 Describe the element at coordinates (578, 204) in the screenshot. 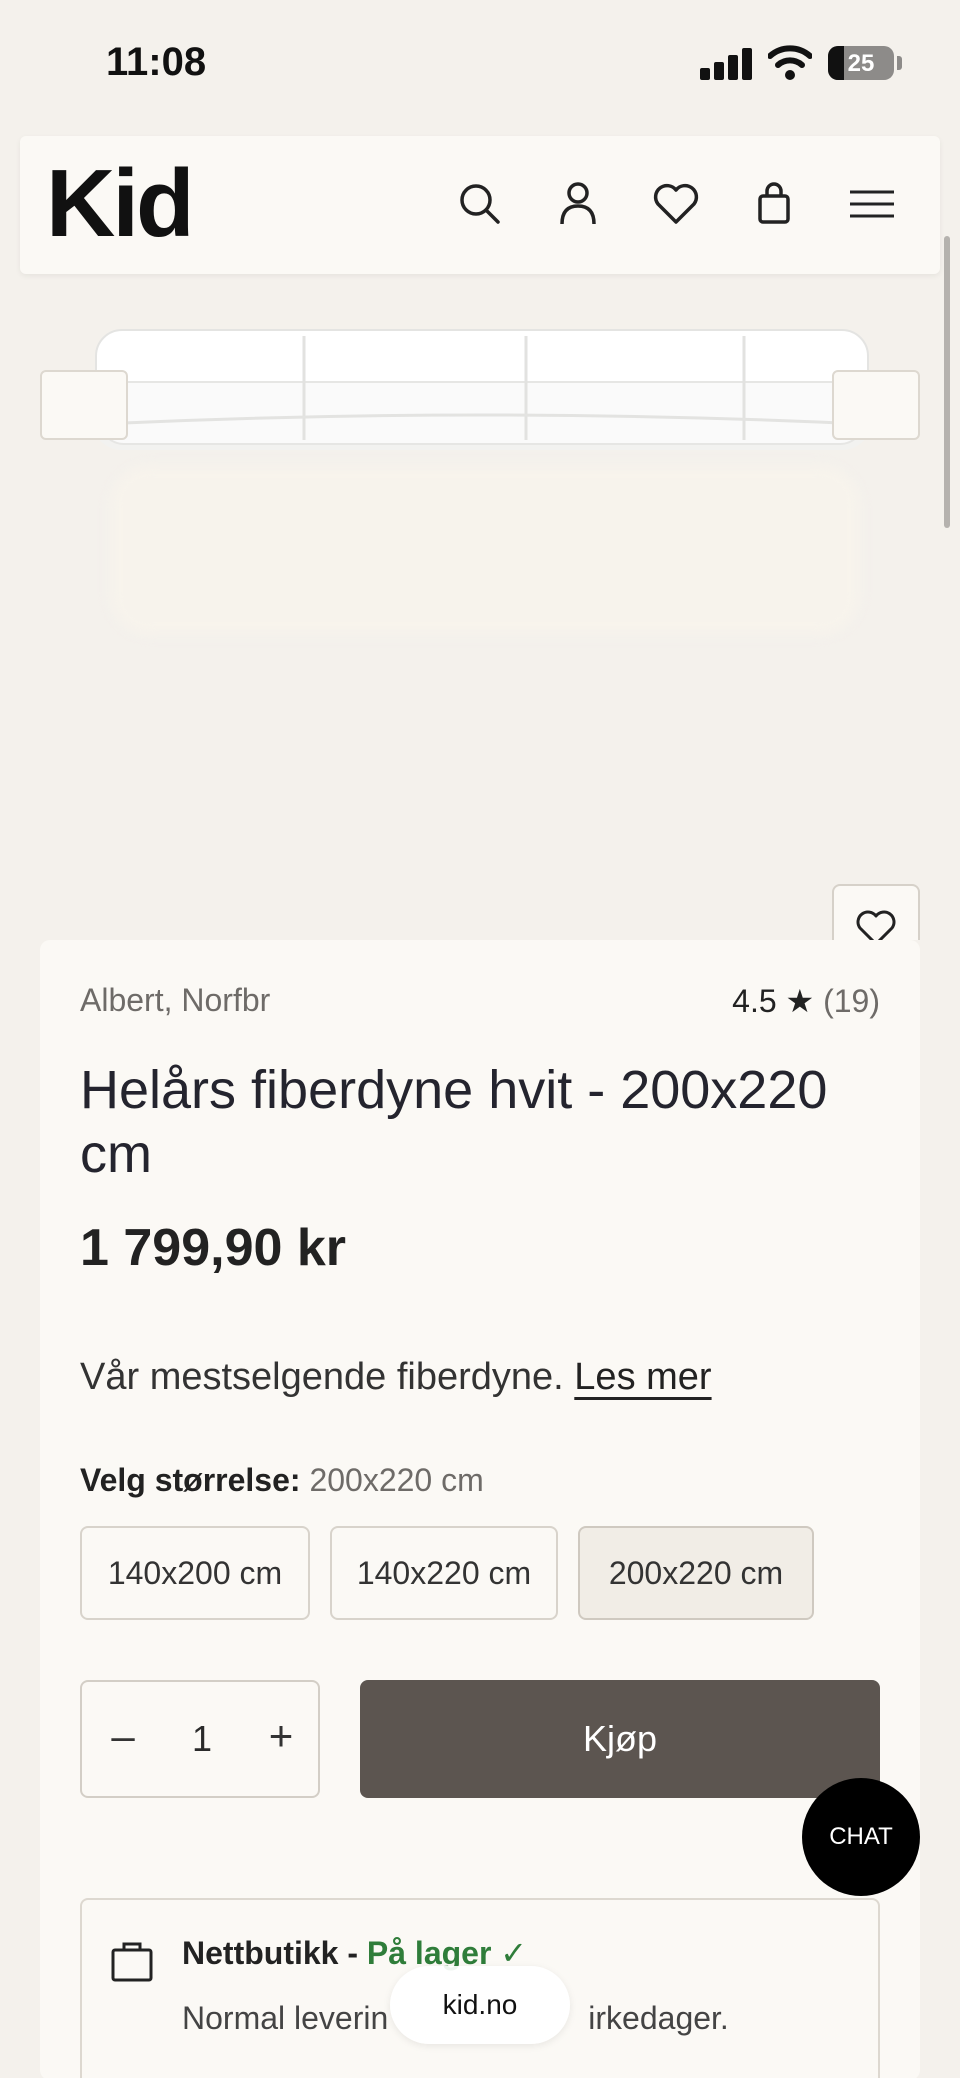

I see `user-icon` at that location.